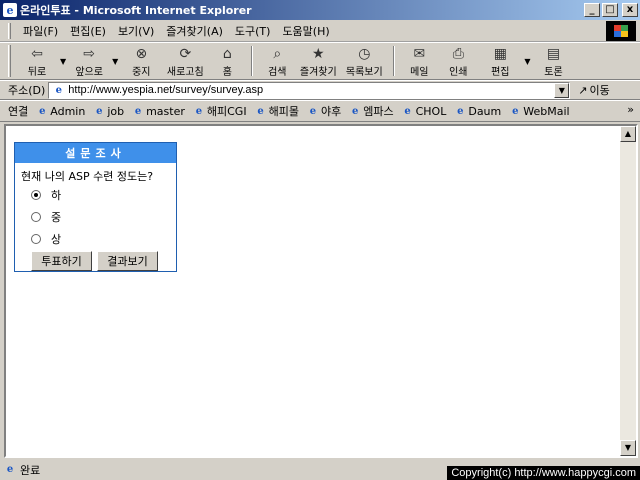  Describe the element at coordinates (553, 53) in the screenshot. I see `discuss-icon: ▤` at that location.